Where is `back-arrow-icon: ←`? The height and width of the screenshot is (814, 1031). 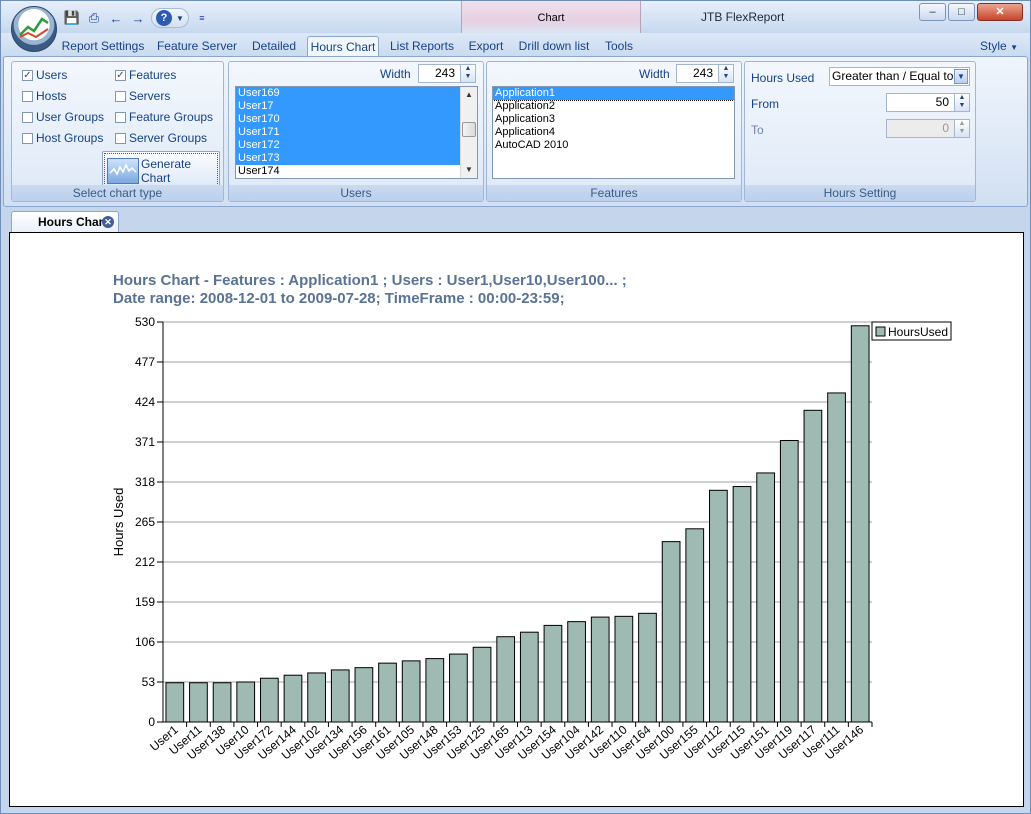 back-arrow-icon: ← is located at coordinates (116, 18).